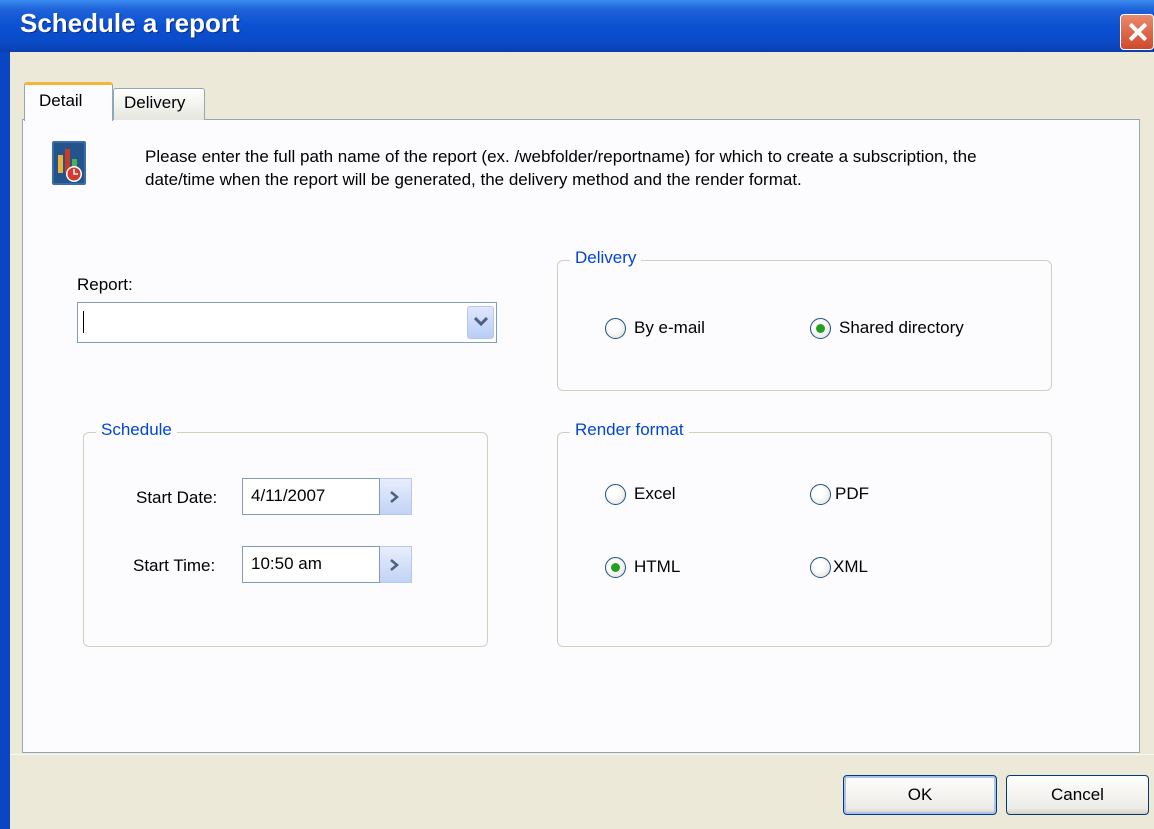 This screenshot has height=829, width=1154. I want to click on chevron-down-icon, so click(481, 322).